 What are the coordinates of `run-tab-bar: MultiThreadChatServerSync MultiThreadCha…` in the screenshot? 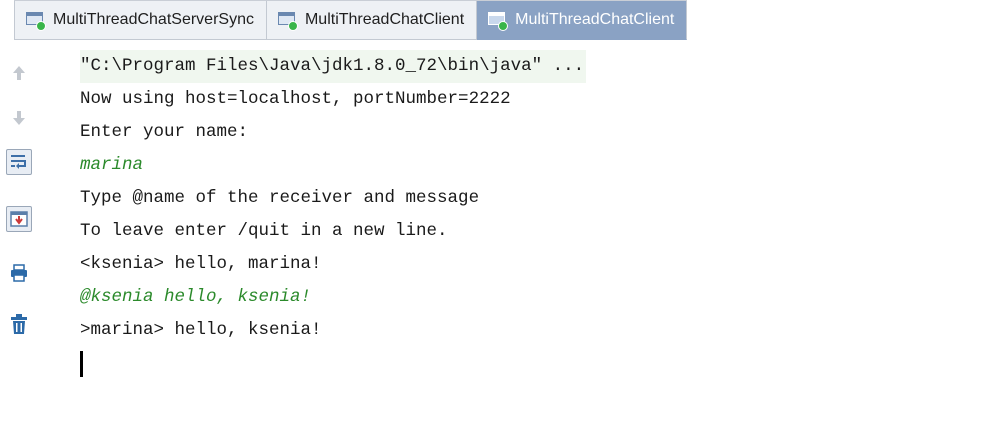 It's located at (499, 20).